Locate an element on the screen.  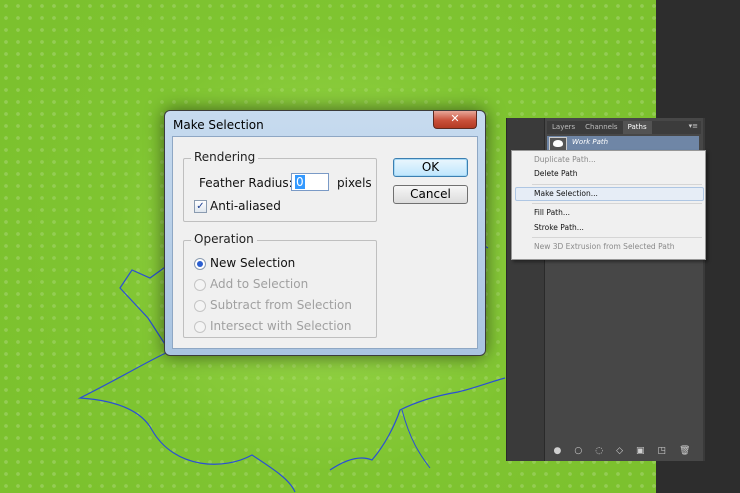
feather-radius-value: 0 is located at coordinates (300, 182).